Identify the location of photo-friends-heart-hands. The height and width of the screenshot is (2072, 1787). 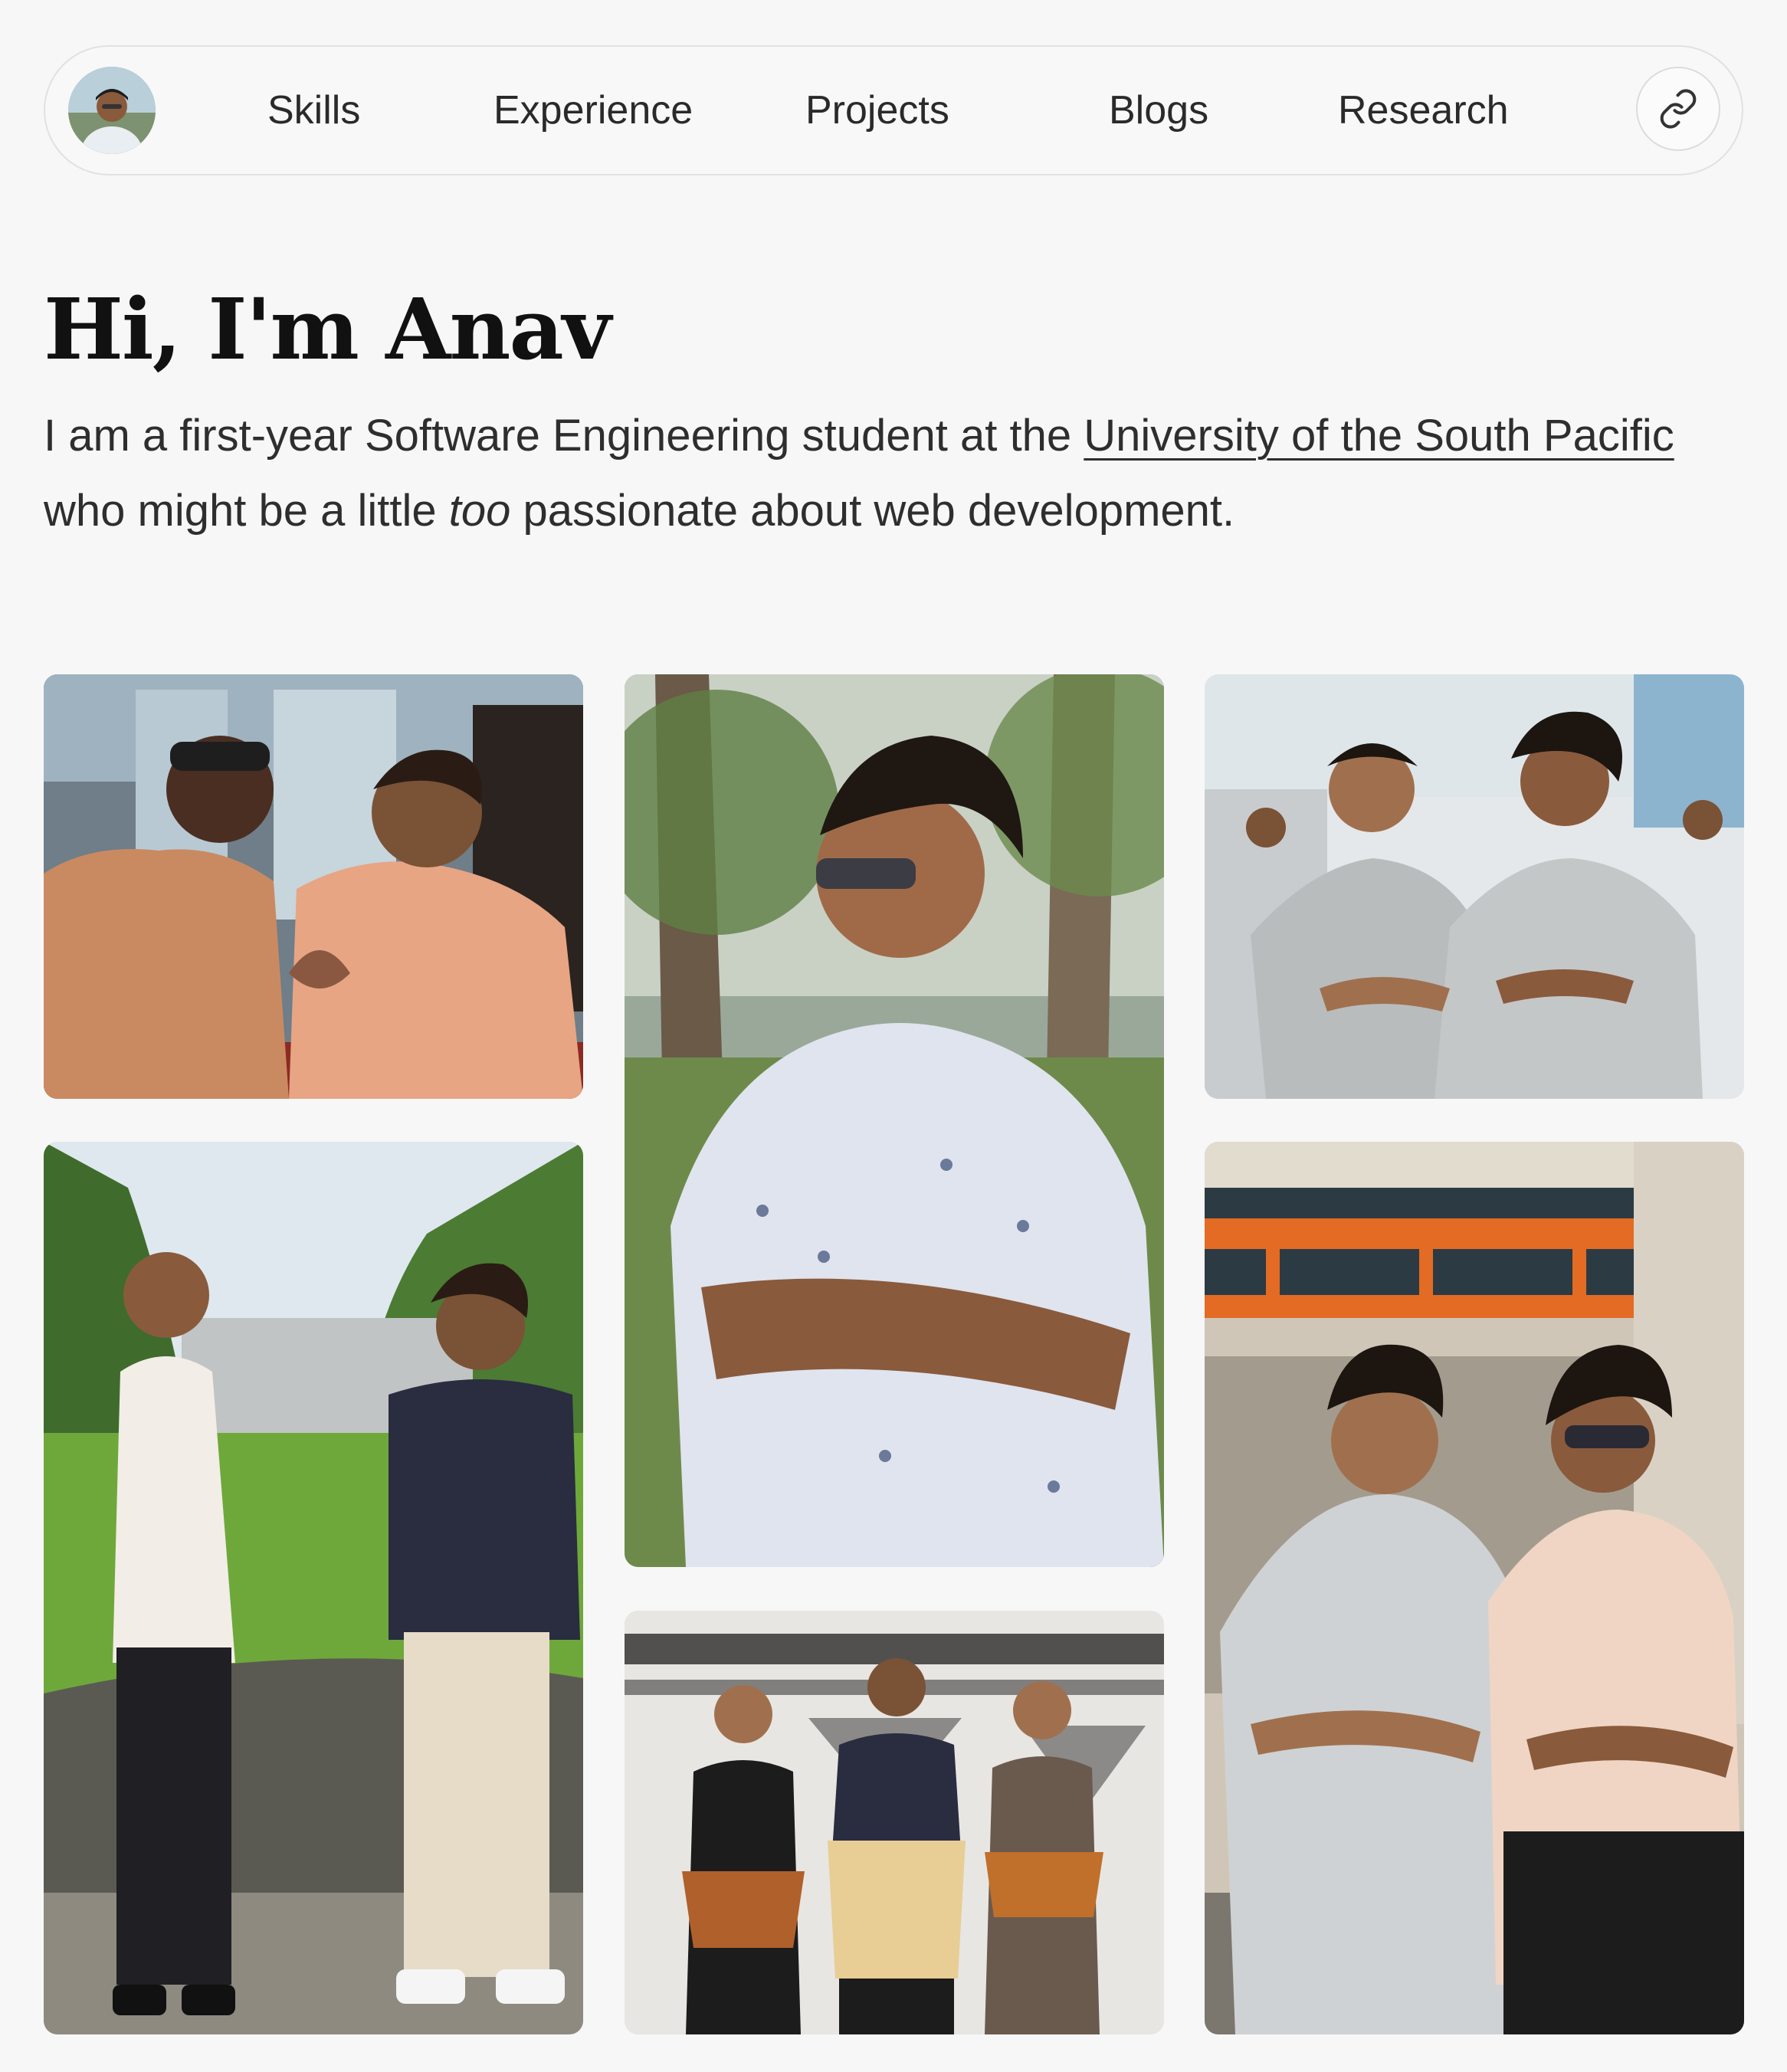
(313, 887).